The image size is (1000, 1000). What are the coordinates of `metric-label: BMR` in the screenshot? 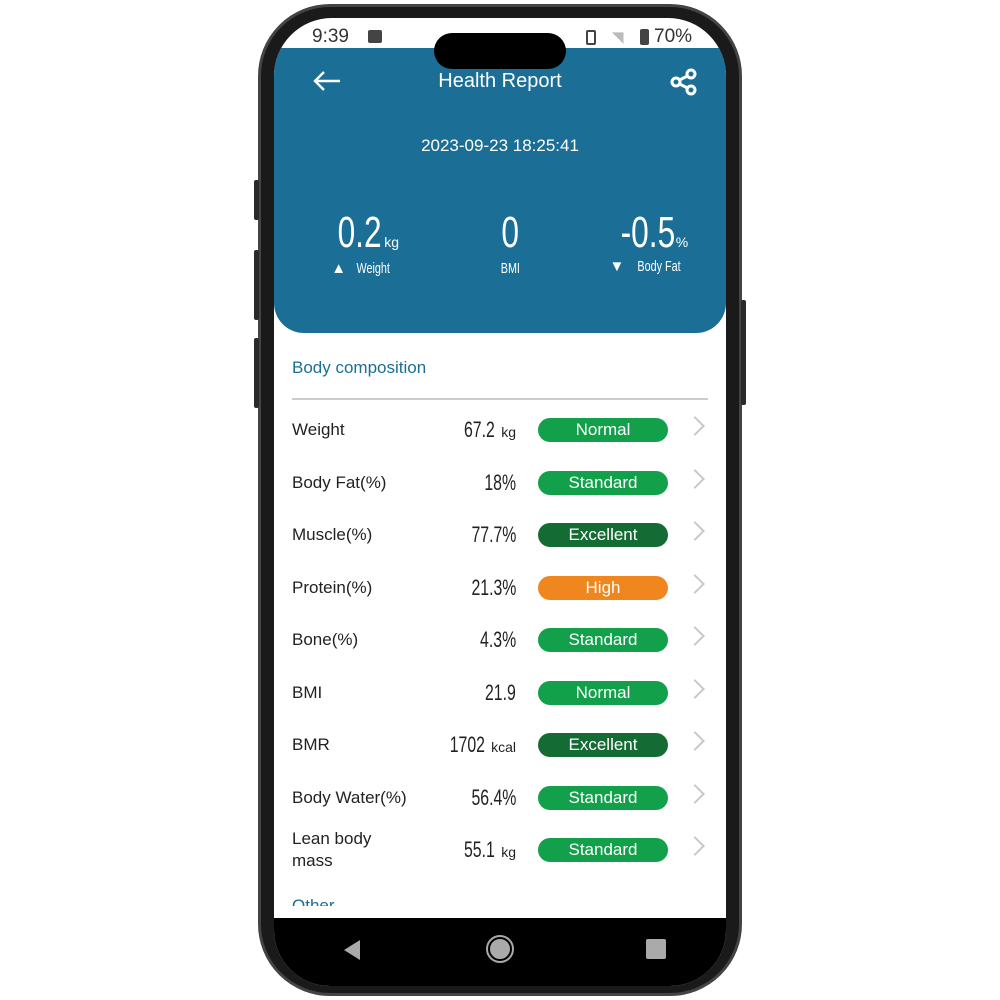 It's located at (311, 744).